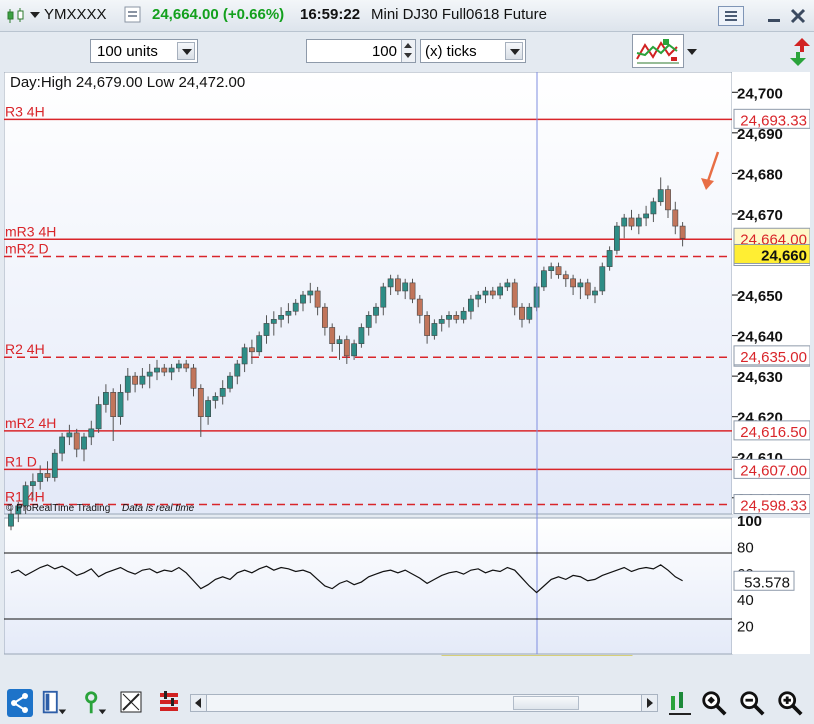 Image resolution: width=814 pixels, height=724 pixels. Describe the element at coordinates (784, 255) in the screenshot. I see `cursor-price-tag: 24,660` at that location.